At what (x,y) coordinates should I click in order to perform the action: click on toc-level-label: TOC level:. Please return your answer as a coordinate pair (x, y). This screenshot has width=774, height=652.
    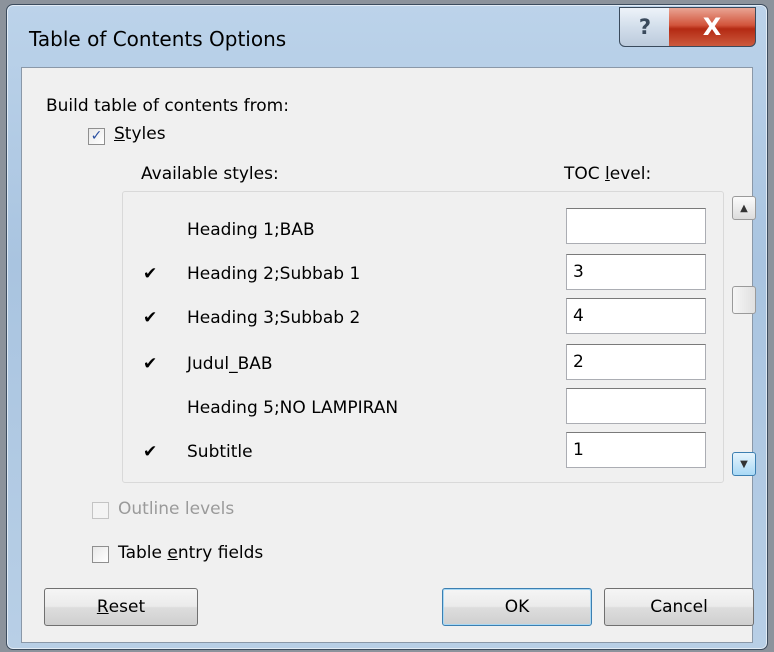
    Looking at the image, I should click on (608, 174).